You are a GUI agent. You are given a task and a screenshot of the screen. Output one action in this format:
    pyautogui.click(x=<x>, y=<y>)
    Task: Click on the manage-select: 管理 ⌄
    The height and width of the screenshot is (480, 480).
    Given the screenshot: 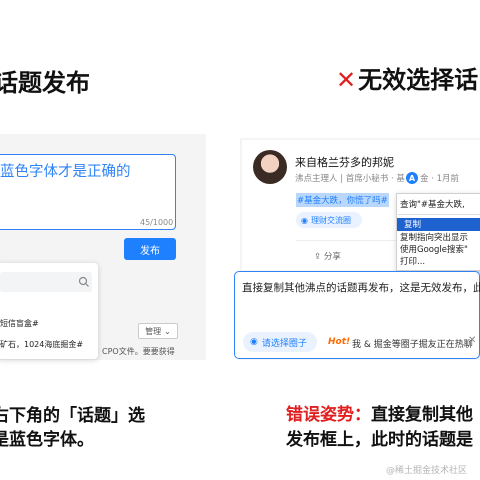 What is the action you would take?
    pyautogui.click(x=158, y=331)
    